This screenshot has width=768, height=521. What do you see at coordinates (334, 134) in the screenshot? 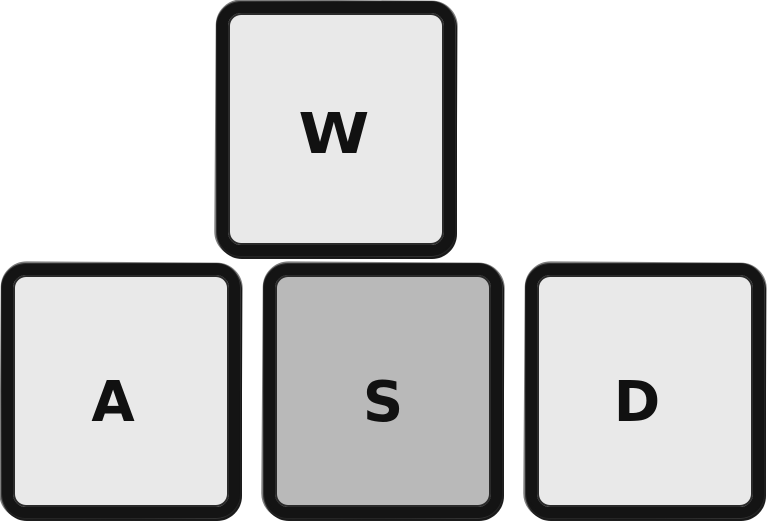
I see `key-w-label: W` at bounding box center [334, 134].